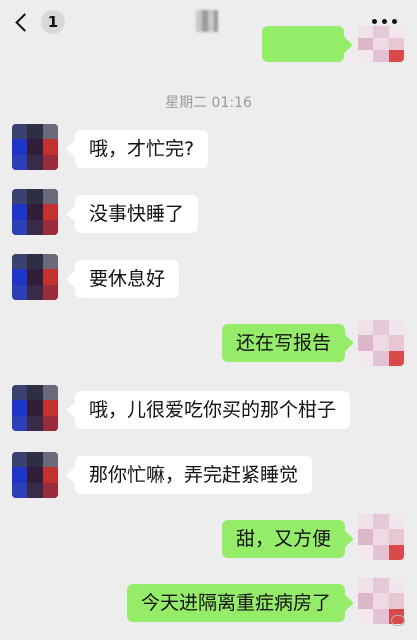 Image resolution: width=417 pixels, height=640 pixels. I want to click on chat-header: 1, so click(208, 22).